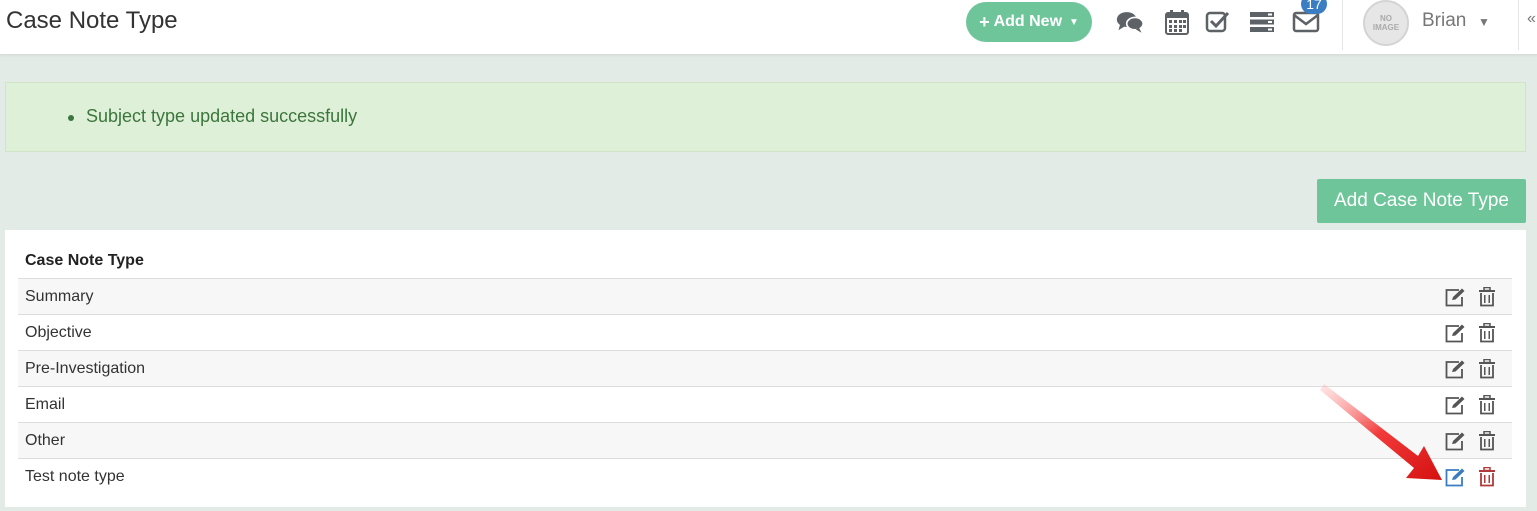 This screenshot has width=1537, height=511. I want to click on notification-badge: 17, so click(1314, 7).